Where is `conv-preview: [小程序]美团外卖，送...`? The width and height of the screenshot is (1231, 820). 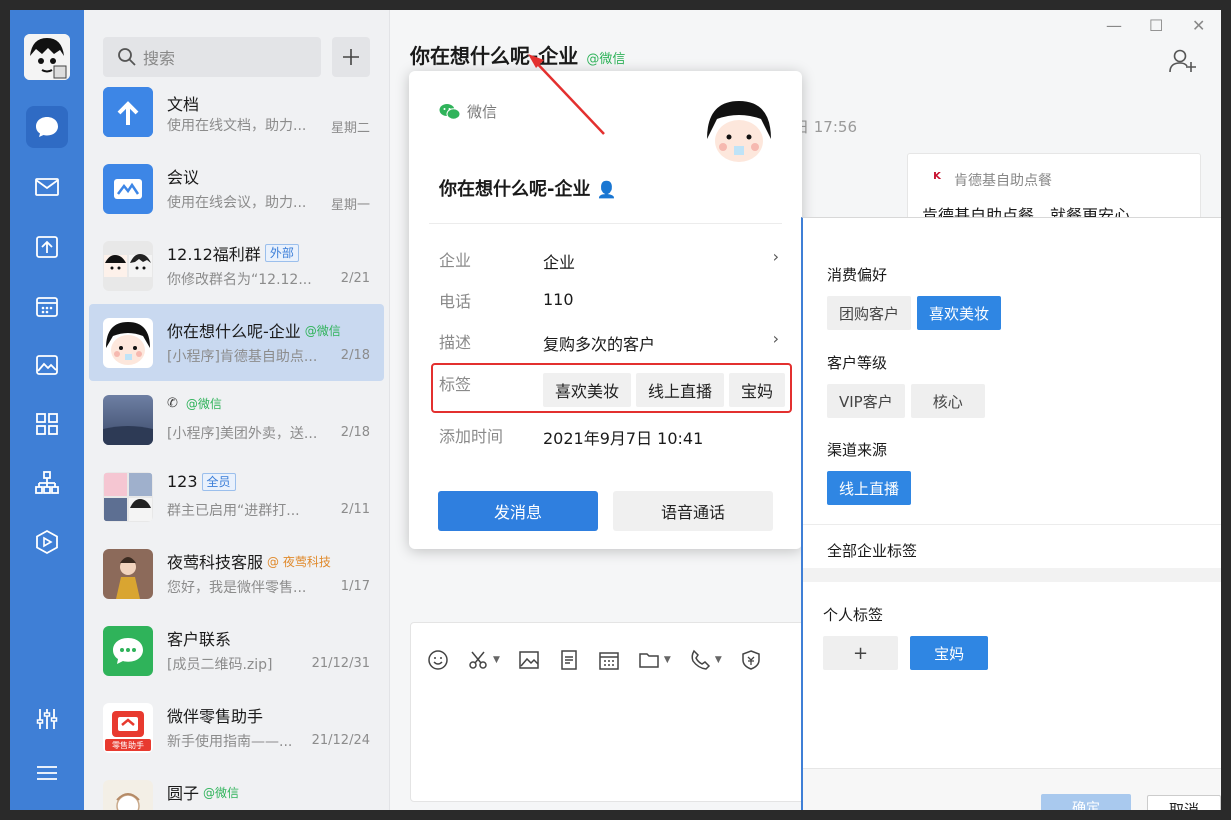 conv-preview: [小程序]美团外卖，送... is located at coordinates (242, 434).